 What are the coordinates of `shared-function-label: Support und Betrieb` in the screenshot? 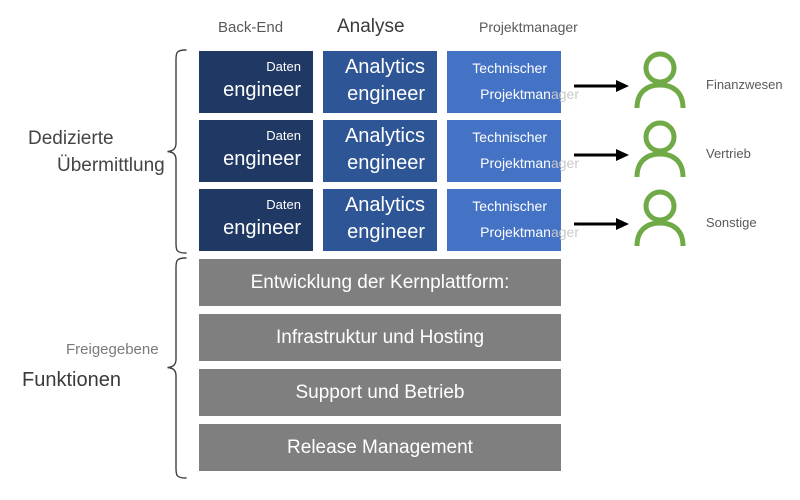 It's located at (380, 392).